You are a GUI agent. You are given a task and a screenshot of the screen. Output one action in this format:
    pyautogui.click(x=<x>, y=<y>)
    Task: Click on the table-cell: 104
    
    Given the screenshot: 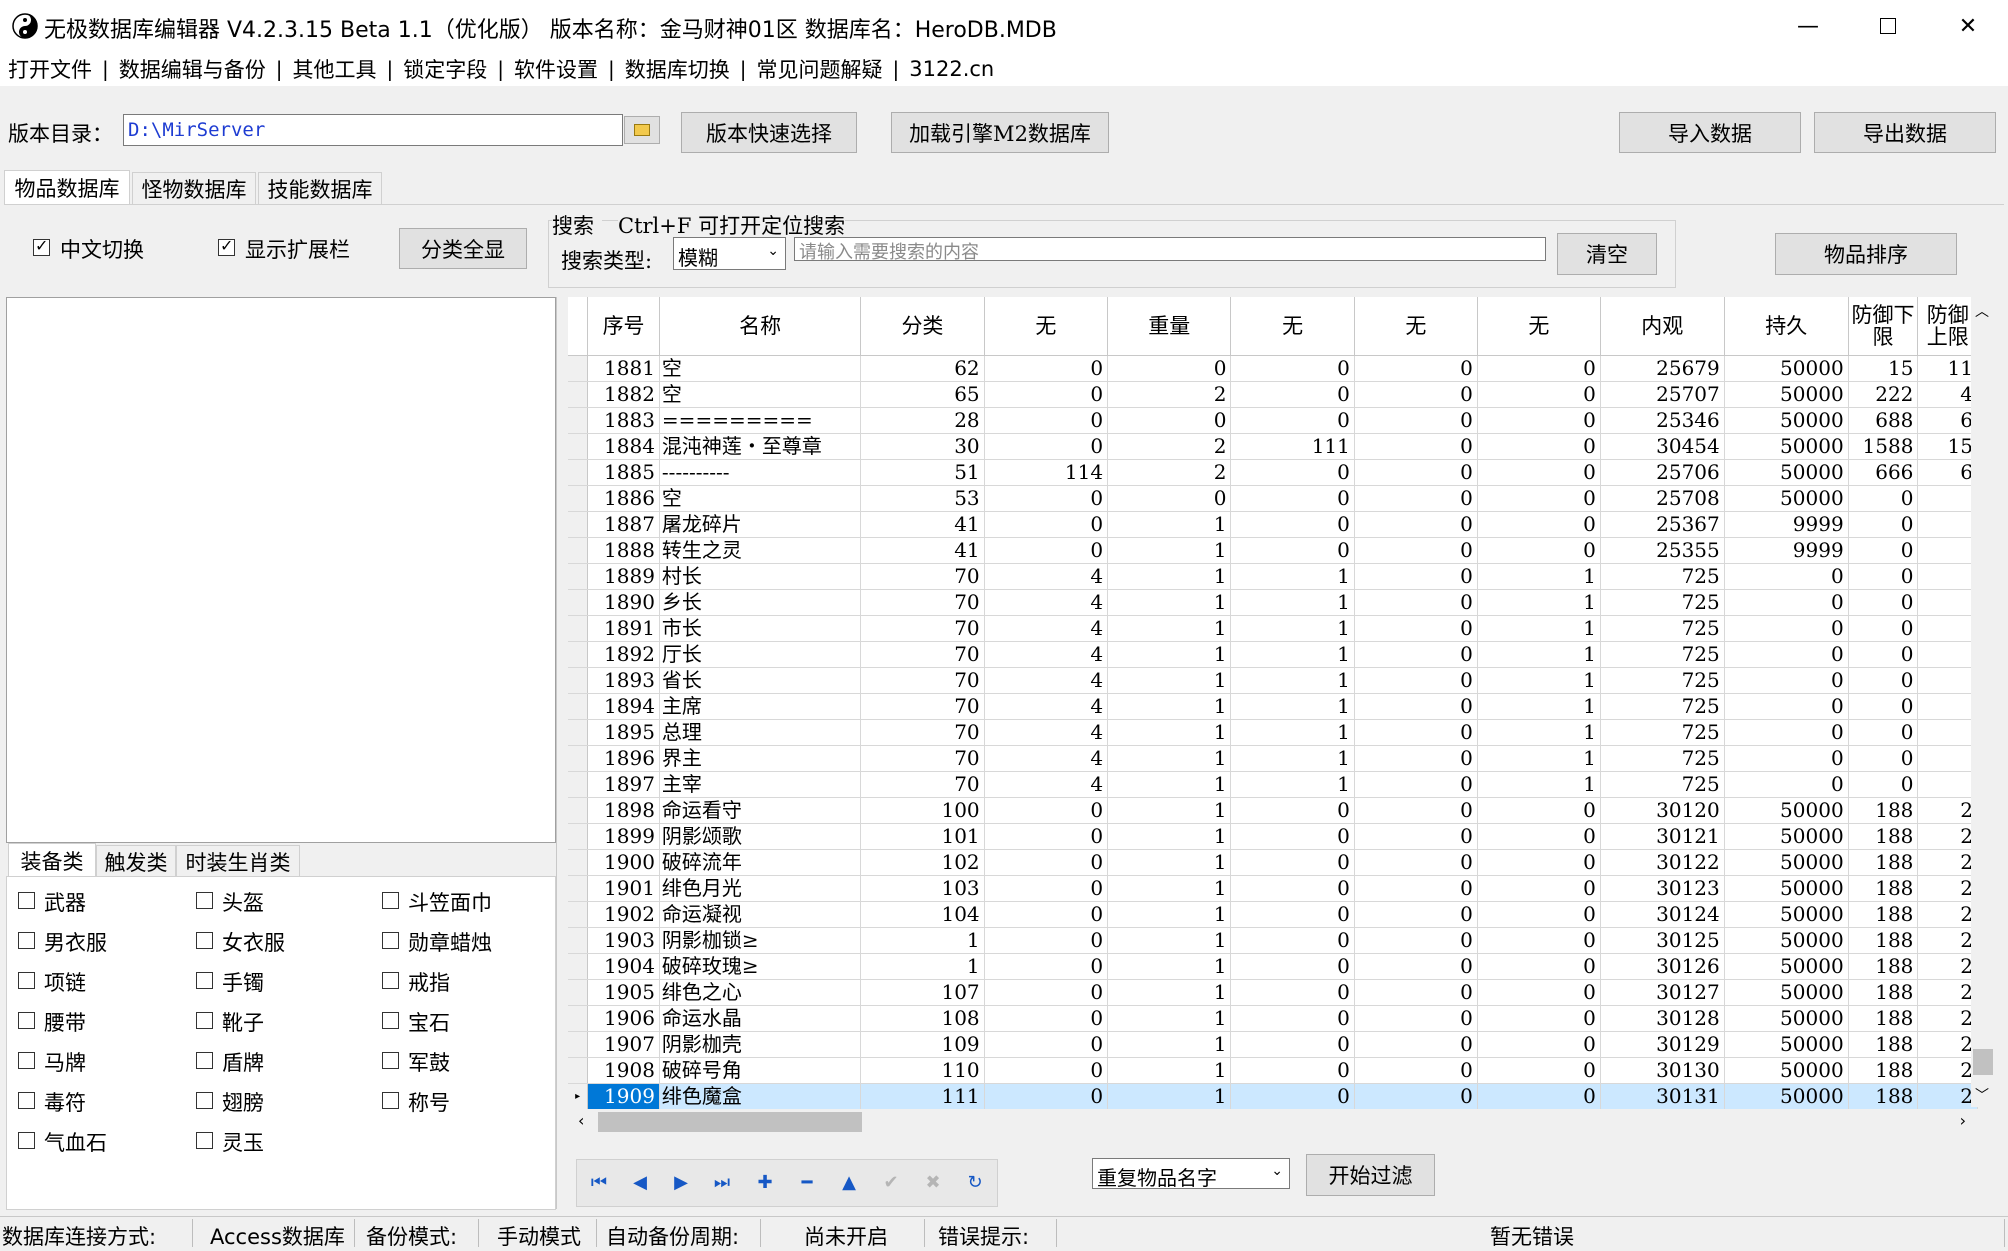 What is the action you would take?
    pyautogui.click(x=922, y=914)
    